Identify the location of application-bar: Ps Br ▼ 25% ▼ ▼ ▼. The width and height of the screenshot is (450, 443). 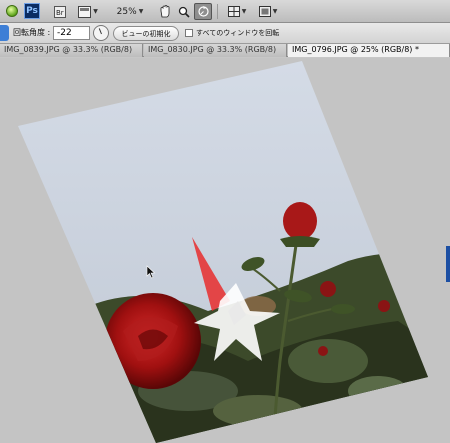
(225, 11).